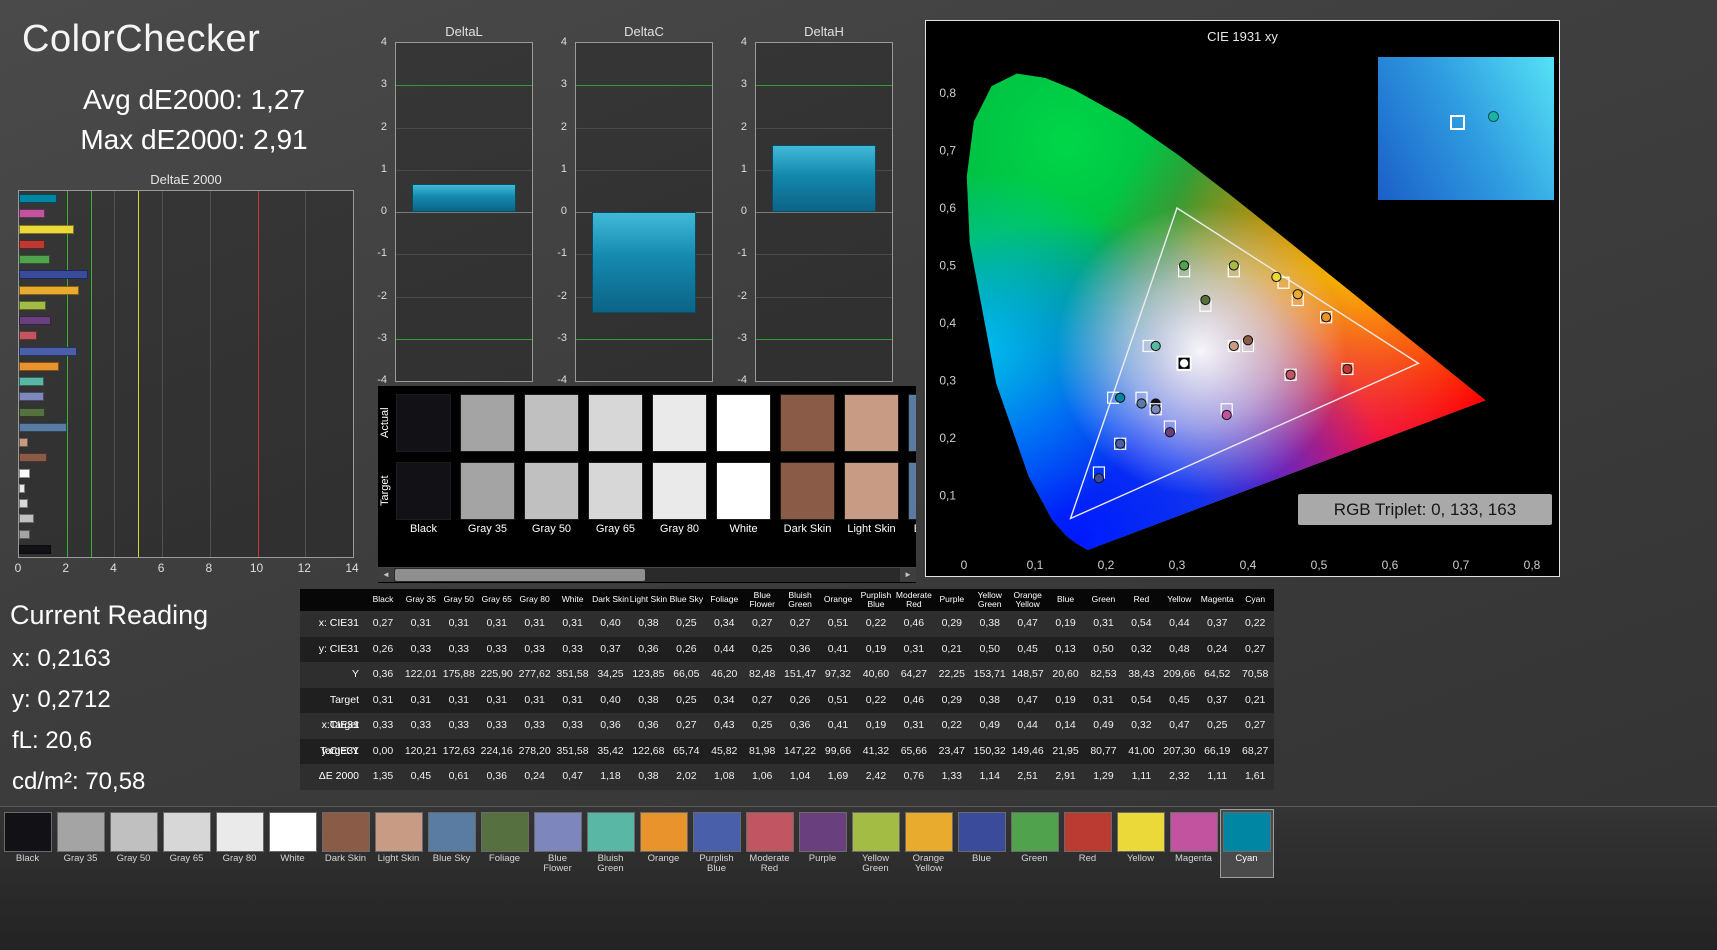 This screenshot has height=950, width=1717. I want to click on table-cell: 123,85, so click(648, 674).